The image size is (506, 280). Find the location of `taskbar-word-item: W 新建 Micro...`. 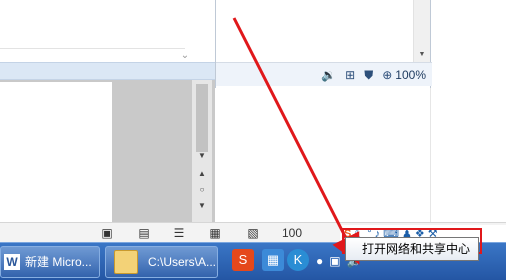

taskbar-word-item: W 新建 Micro... is located at coordinates (50, 262).